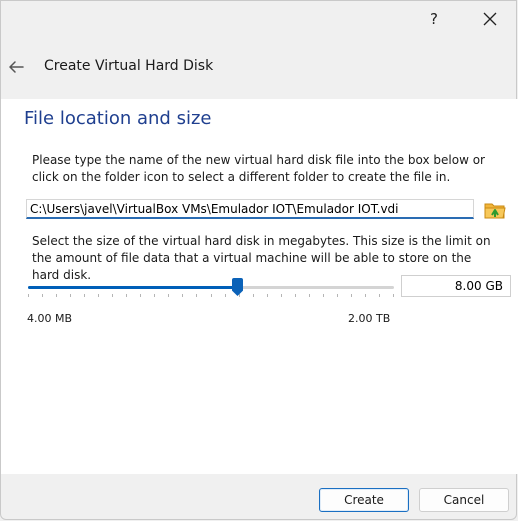 Image resolution: width=518 pixels, height=521 pixels. I want to click on help-button: ?, so click(434, 19).